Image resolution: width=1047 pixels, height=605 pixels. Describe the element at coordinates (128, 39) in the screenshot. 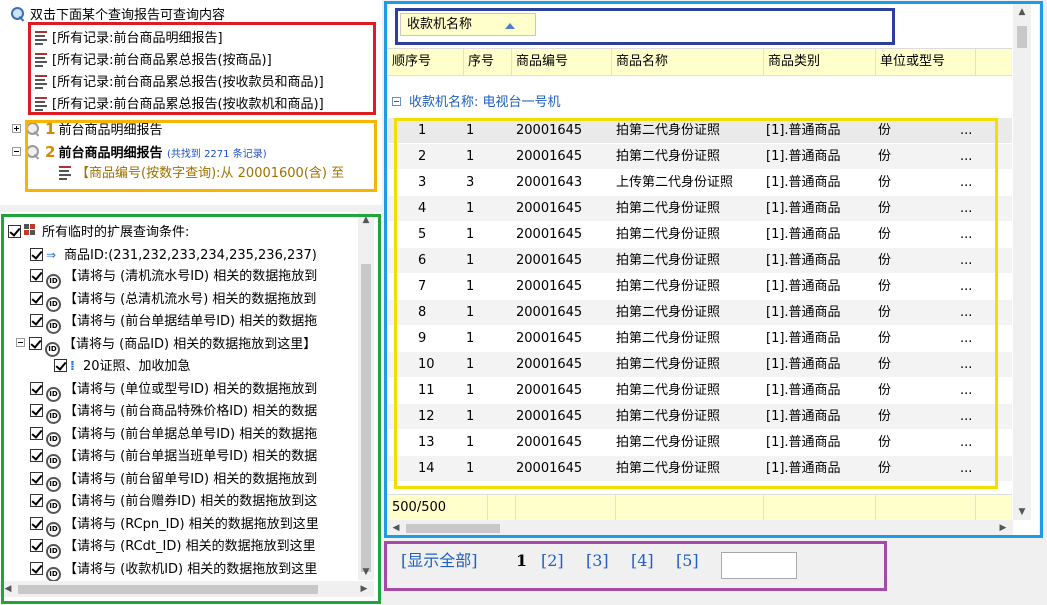

I see `tree-record-0: [所有记录:前台商品明细报告]` at that location.